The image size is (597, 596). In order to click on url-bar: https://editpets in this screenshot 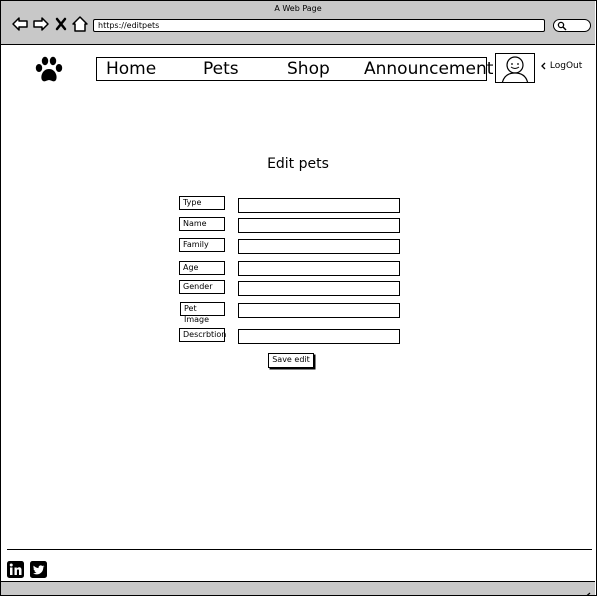, I will do `click(319, 25)`.